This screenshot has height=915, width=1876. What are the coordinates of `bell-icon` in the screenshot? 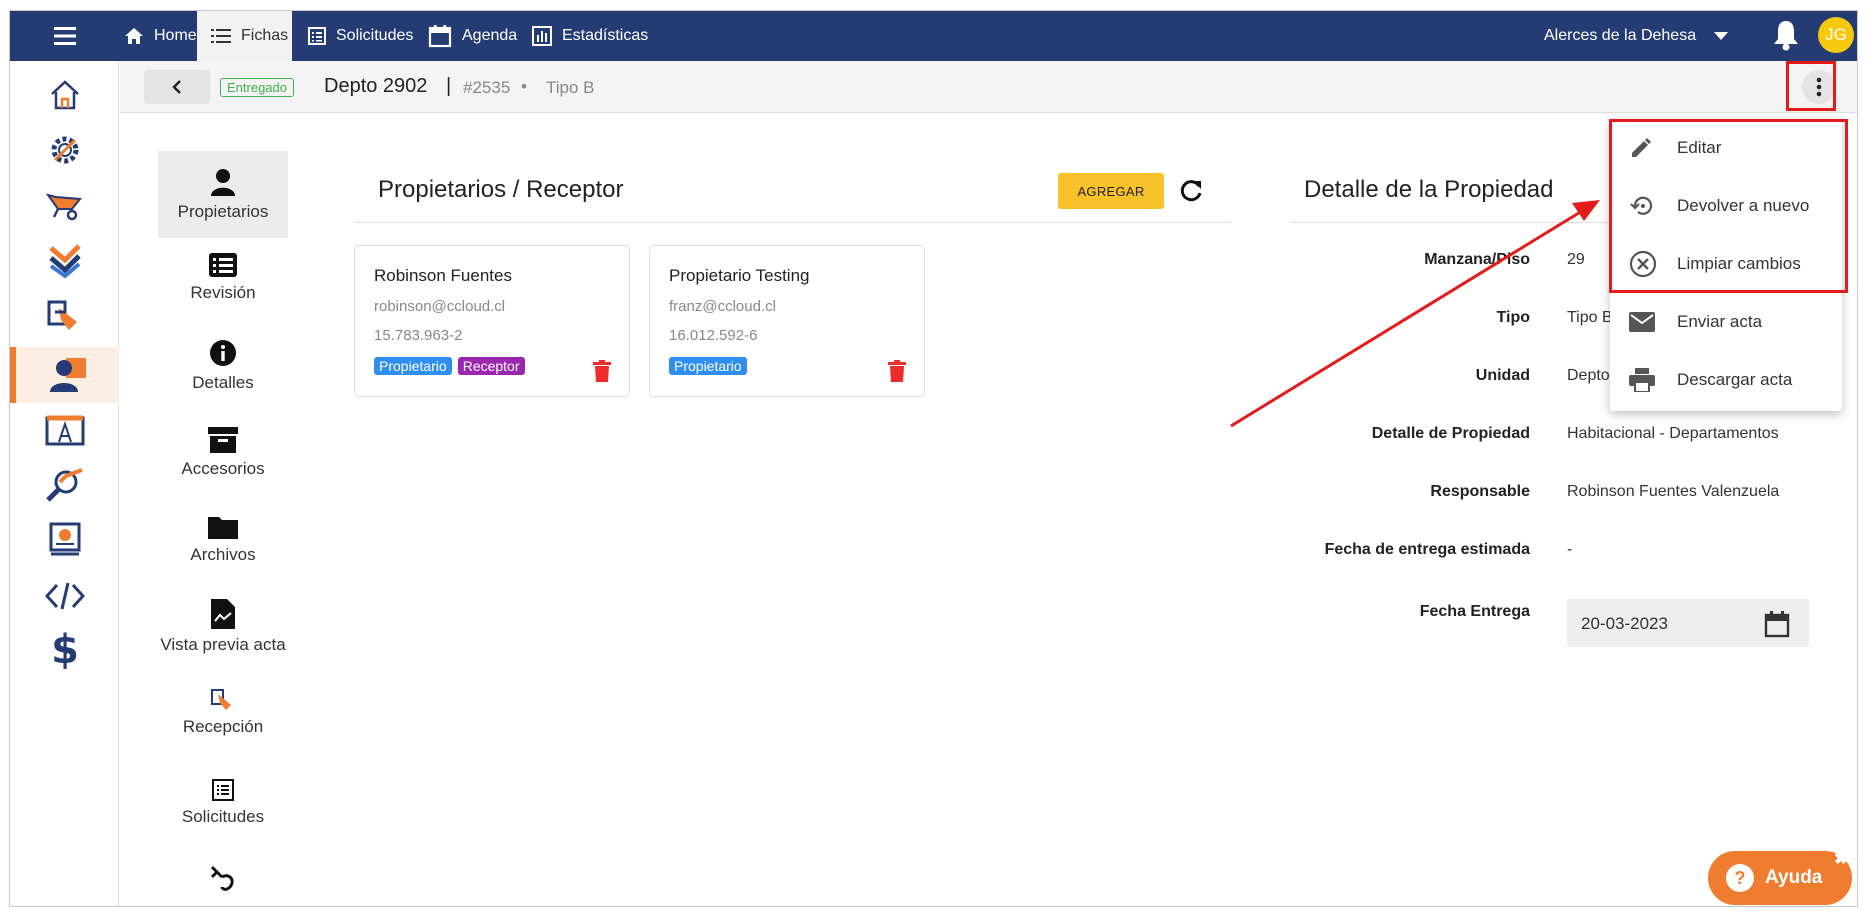 It's located at (1786, 35).